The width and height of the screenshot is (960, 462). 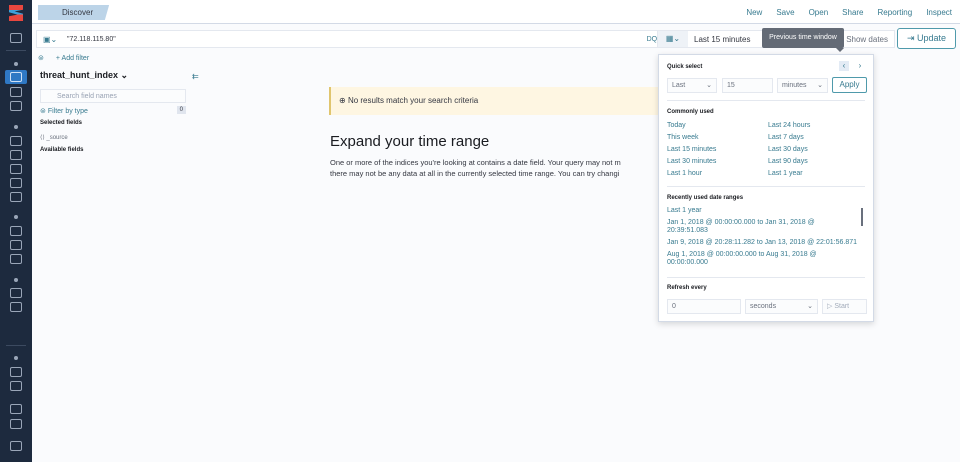 What do you see at coordinates (16, 293) in the screenshot?
I see `stack-icon` at bounding box center [16, 293].